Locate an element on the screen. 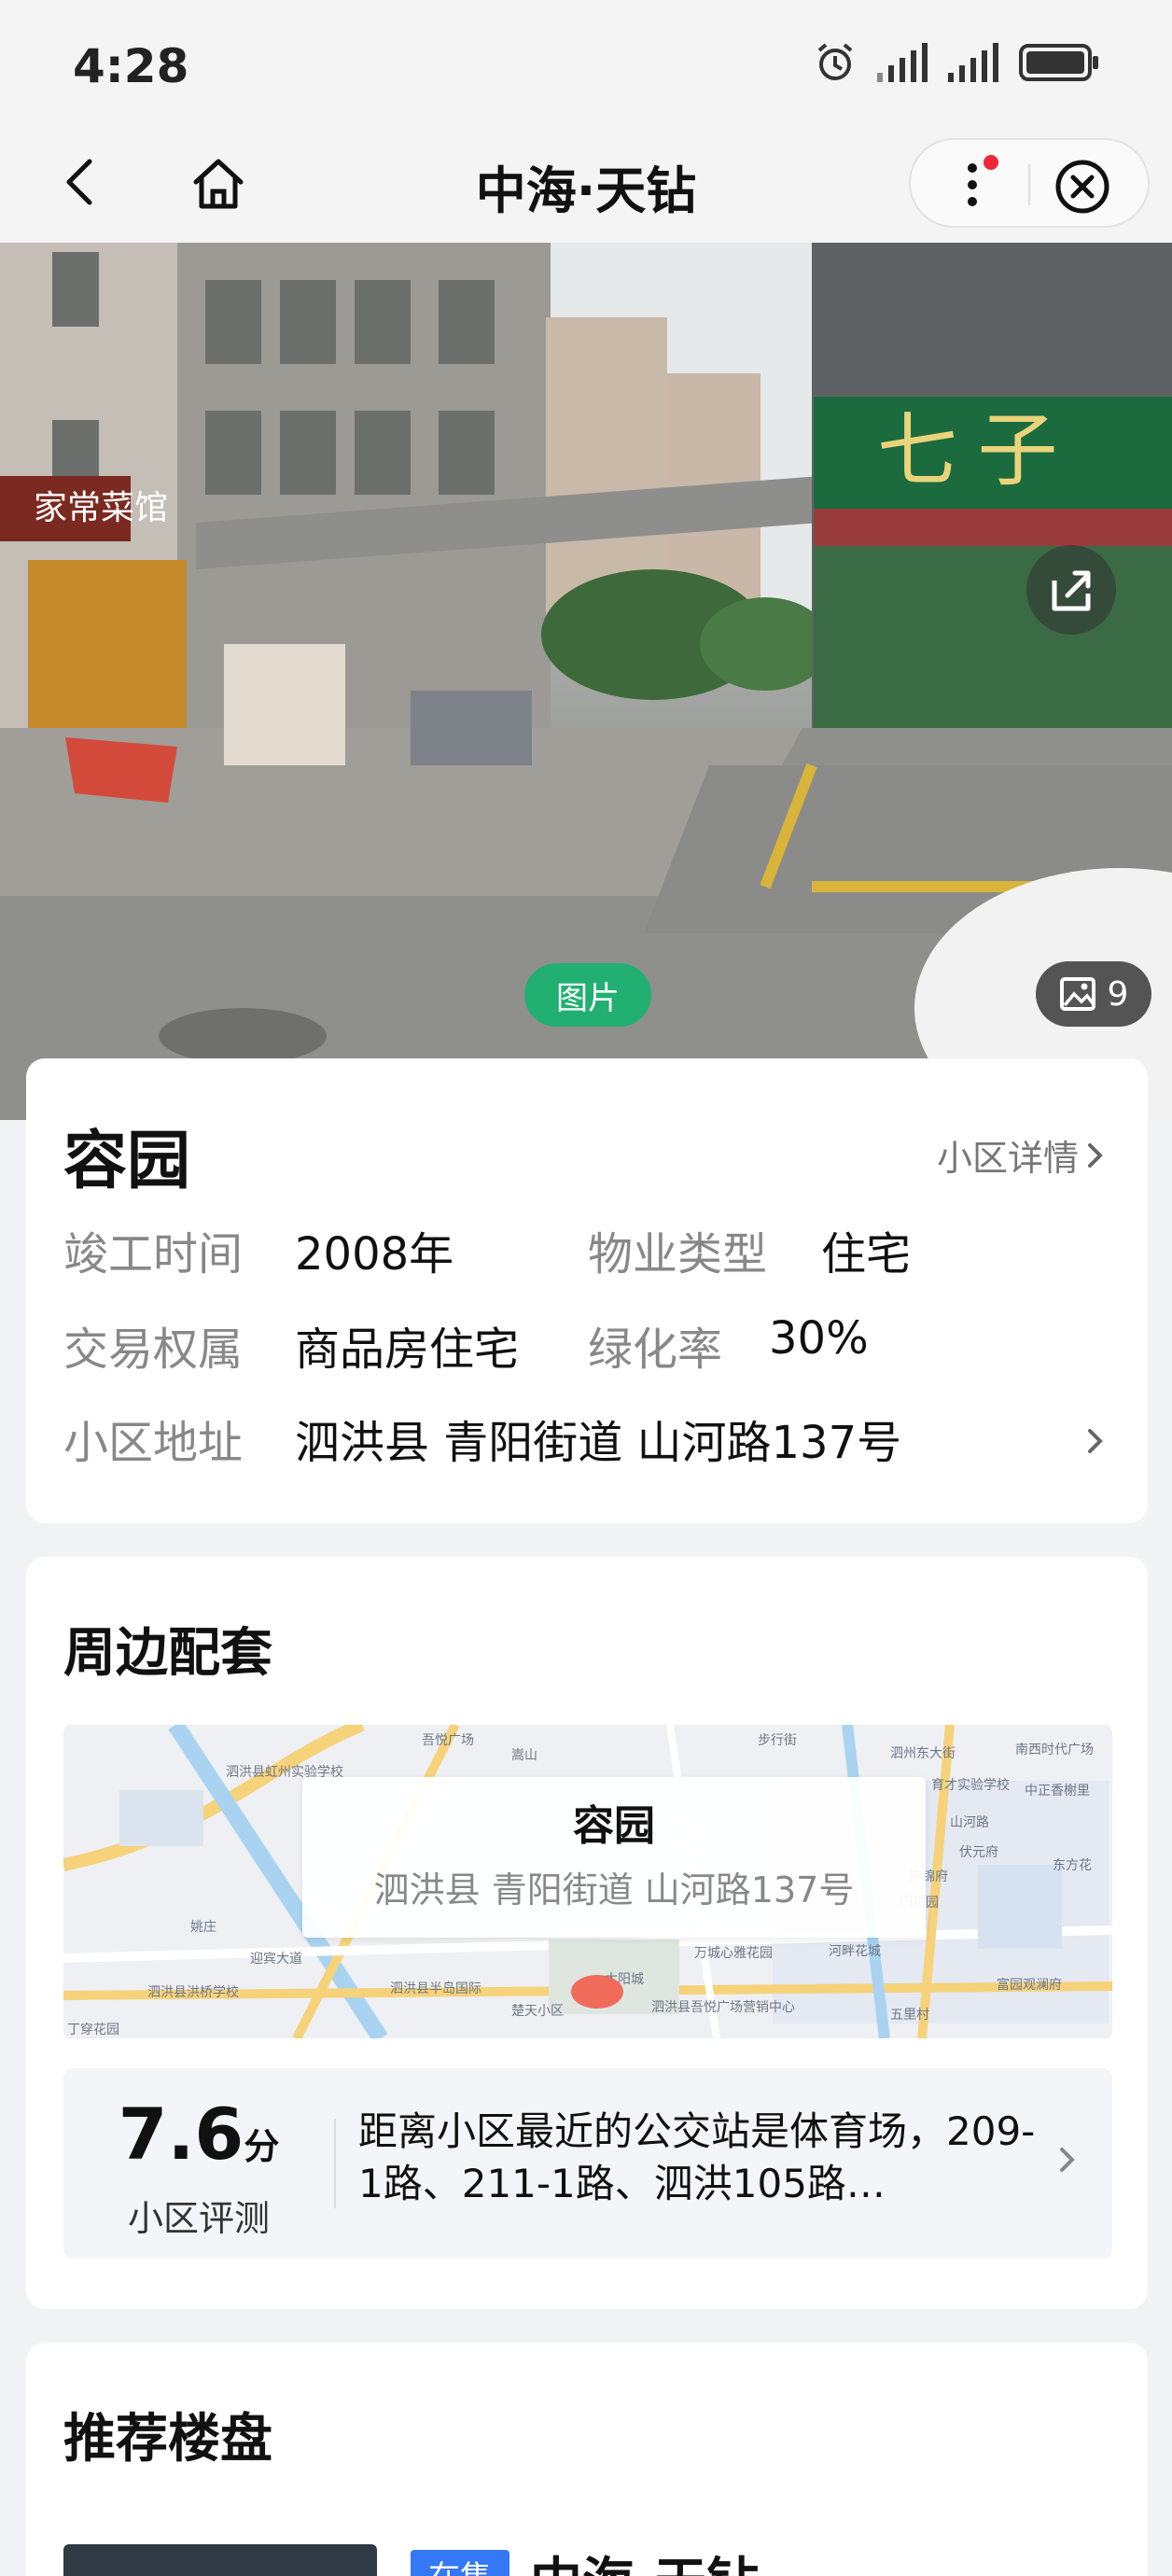 Image resolution: width=1172 pixels, height=2576 pixels. share-button is located at coordinates (1071, 590).